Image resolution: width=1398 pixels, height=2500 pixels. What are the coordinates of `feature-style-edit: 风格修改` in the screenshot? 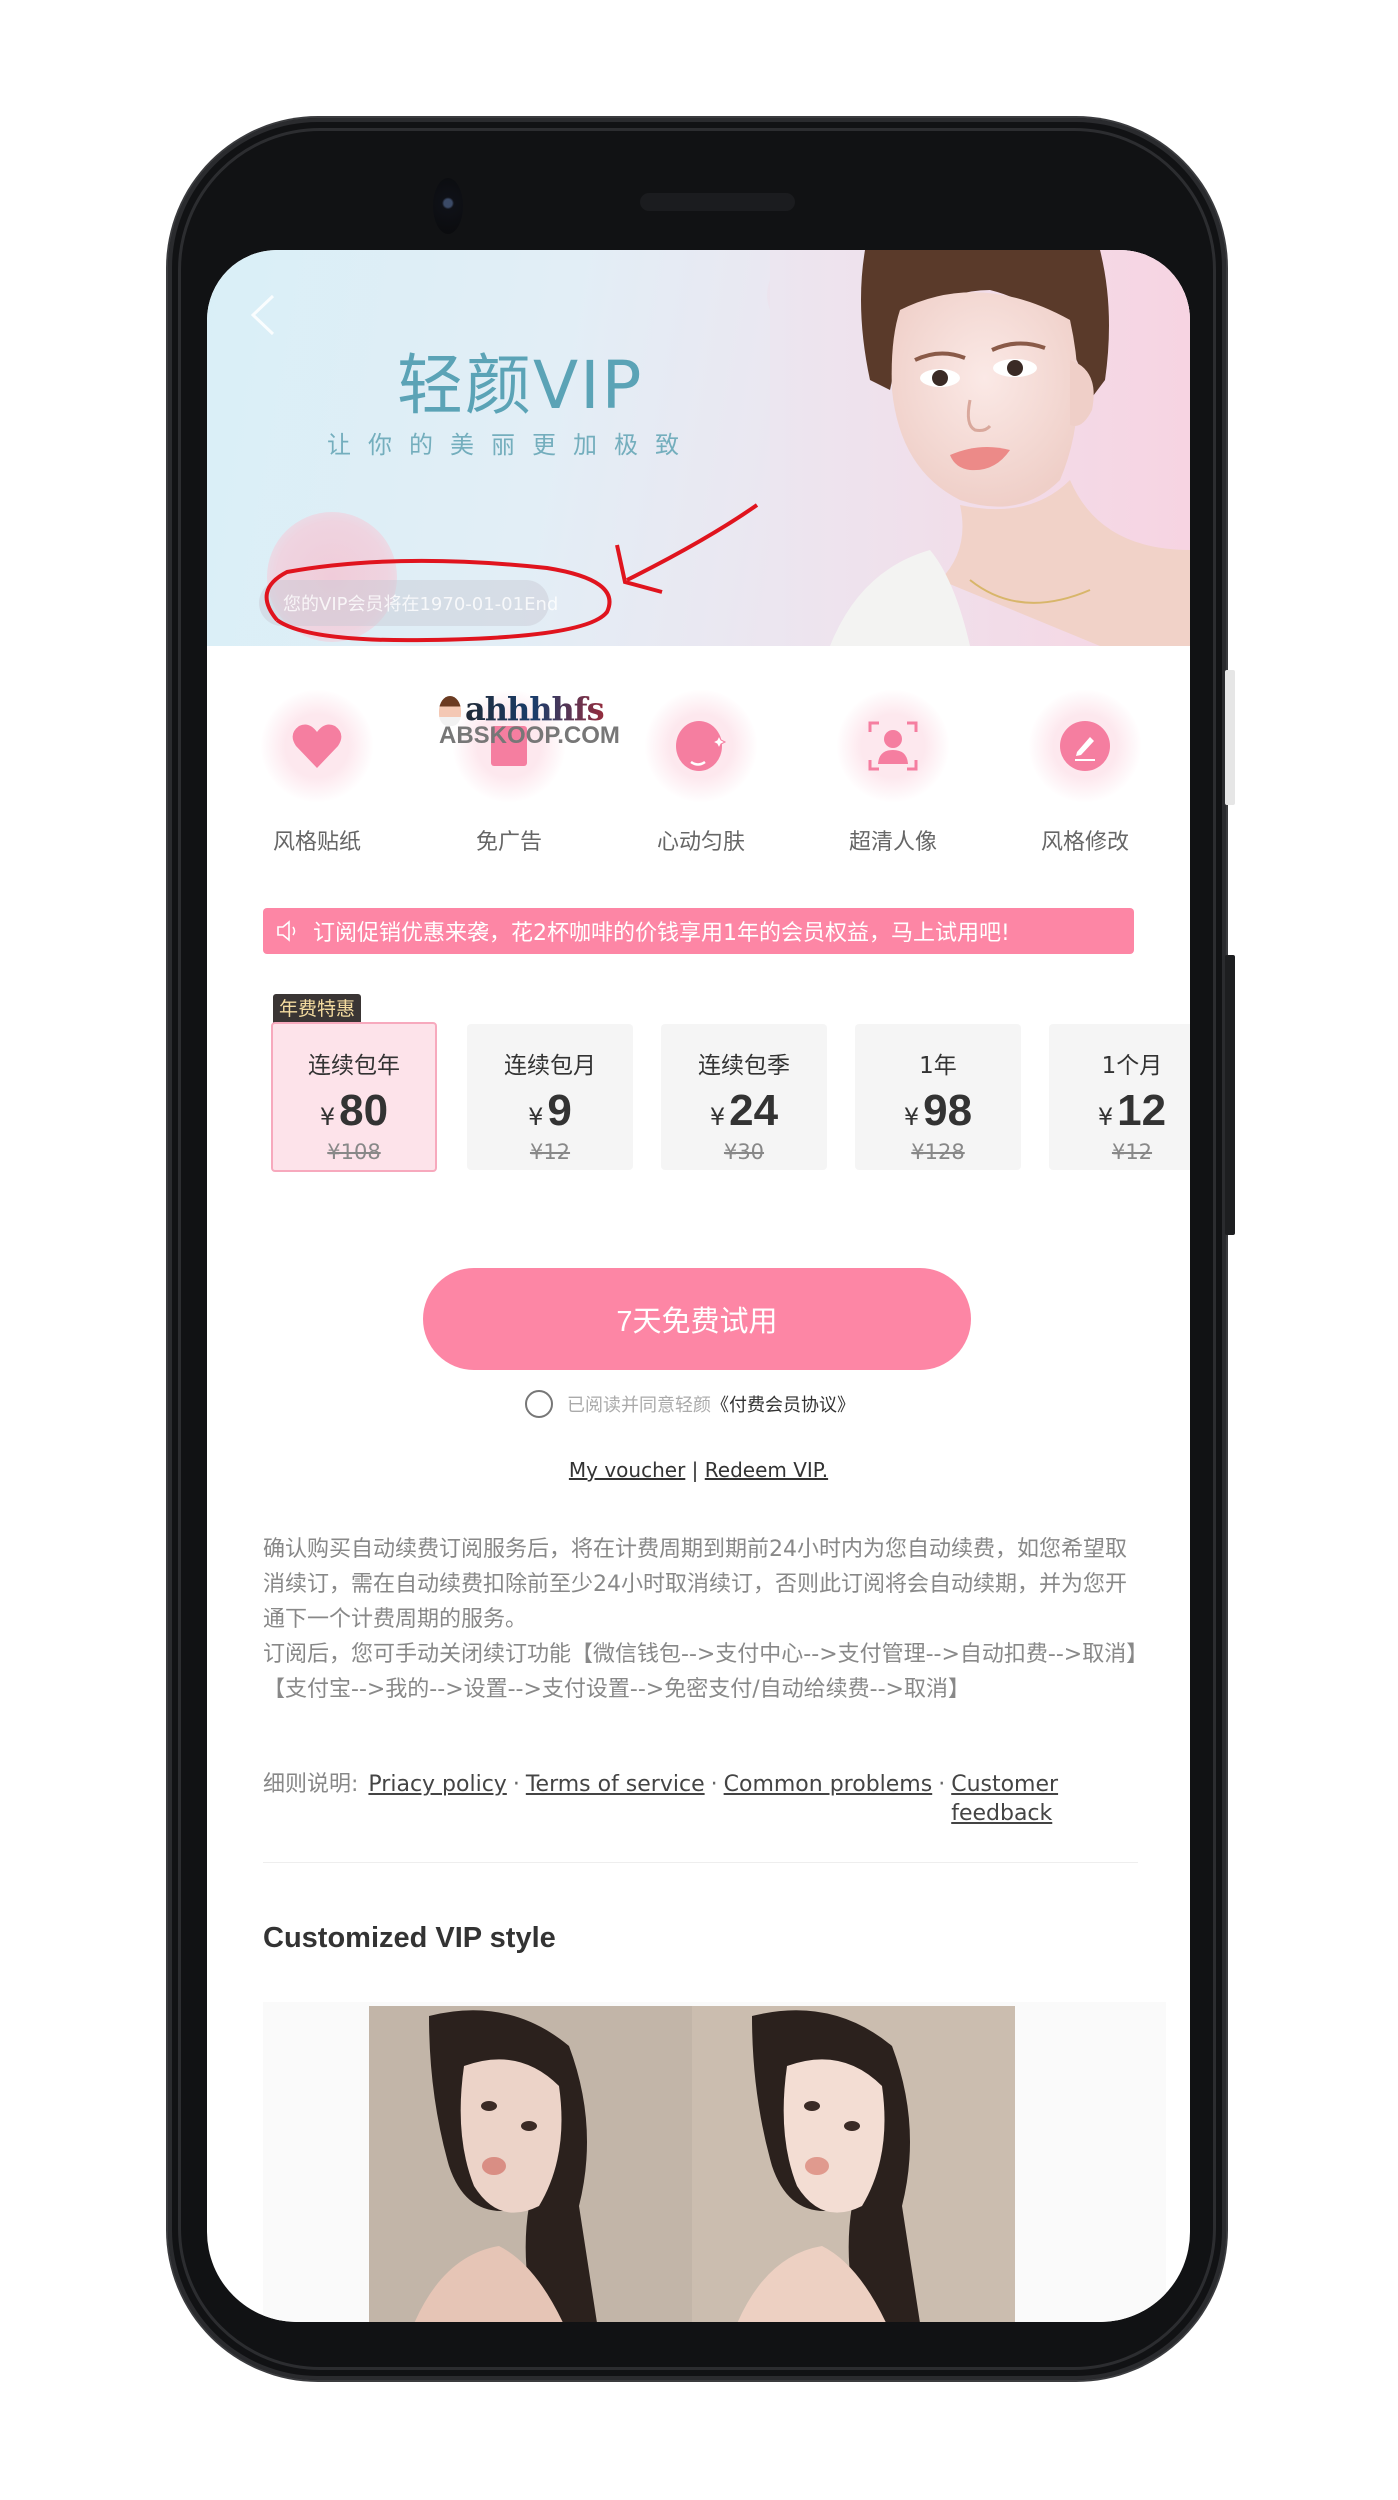 It's located at (1085, 773).